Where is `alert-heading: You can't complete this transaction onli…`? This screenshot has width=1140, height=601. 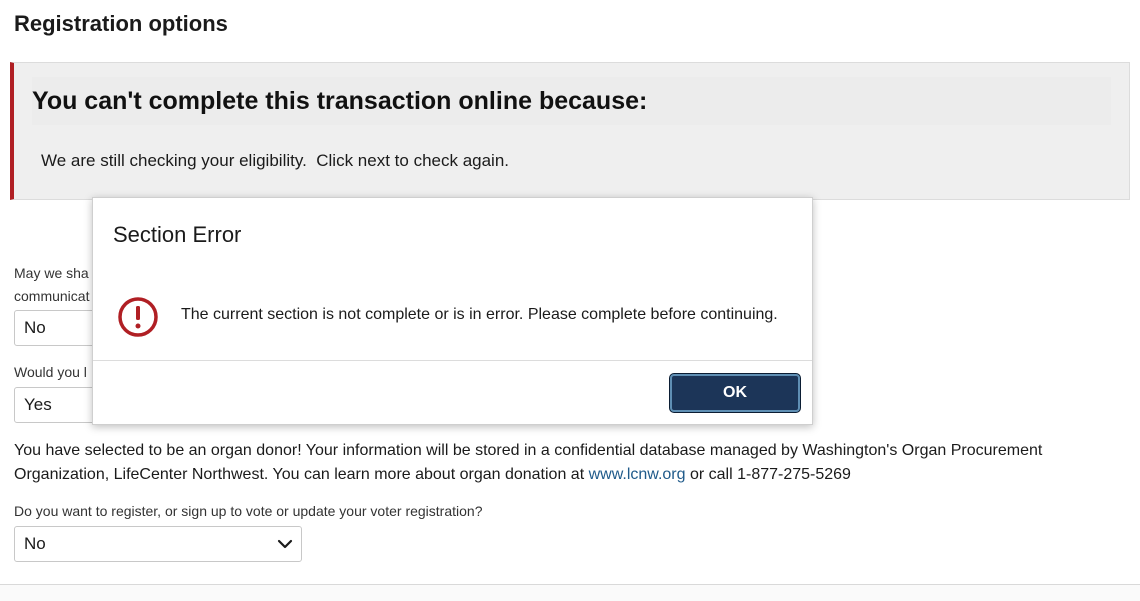 alert-heading: You can't complete this transaction onli… is located at coordinates (571, 101).